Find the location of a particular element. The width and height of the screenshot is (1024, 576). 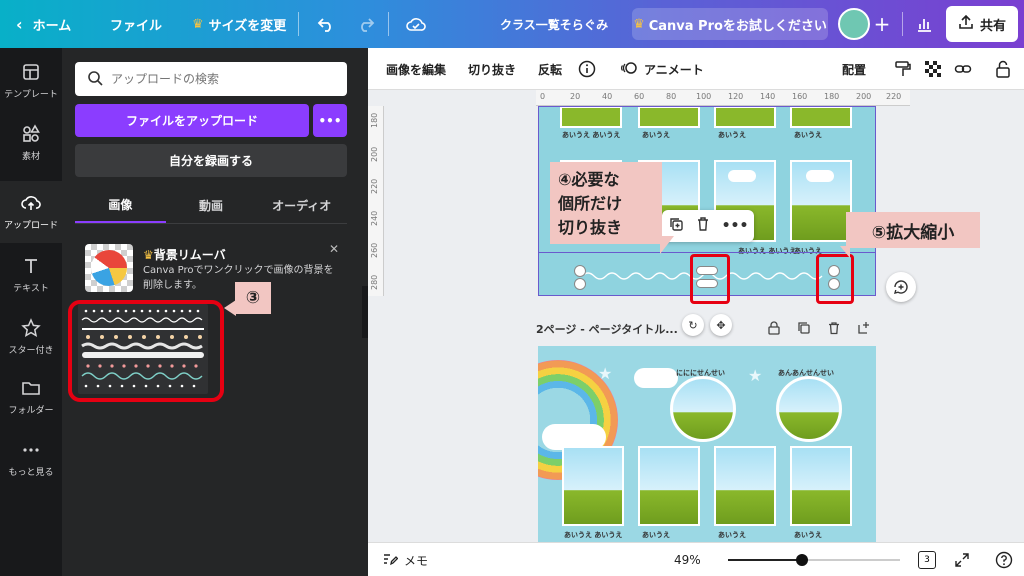

rail-item-templates: テンプレート is located at coordinates (31, 81).